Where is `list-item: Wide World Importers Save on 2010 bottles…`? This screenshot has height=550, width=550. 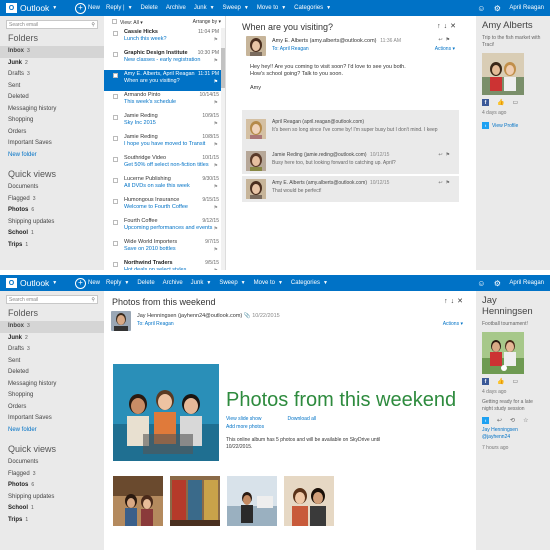 list-item: Wide World Importers Save on 2010 bottles… is located at coordinates (164, 248).